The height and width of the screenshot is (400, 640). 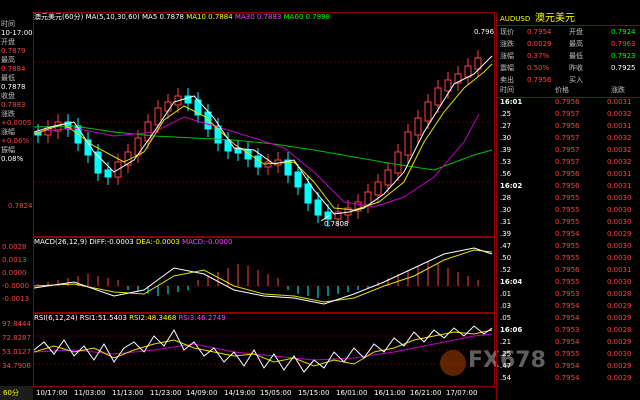 What do you see at coordinates (506, 258) in the screenshot?
I see `tick-time: .50` at bounding box center [506, 258].